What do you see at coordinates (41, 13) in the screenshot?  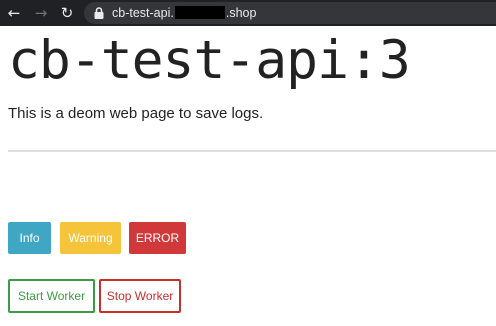 I see `forward-arrow-icon: →` at bounding box center [41, 13].